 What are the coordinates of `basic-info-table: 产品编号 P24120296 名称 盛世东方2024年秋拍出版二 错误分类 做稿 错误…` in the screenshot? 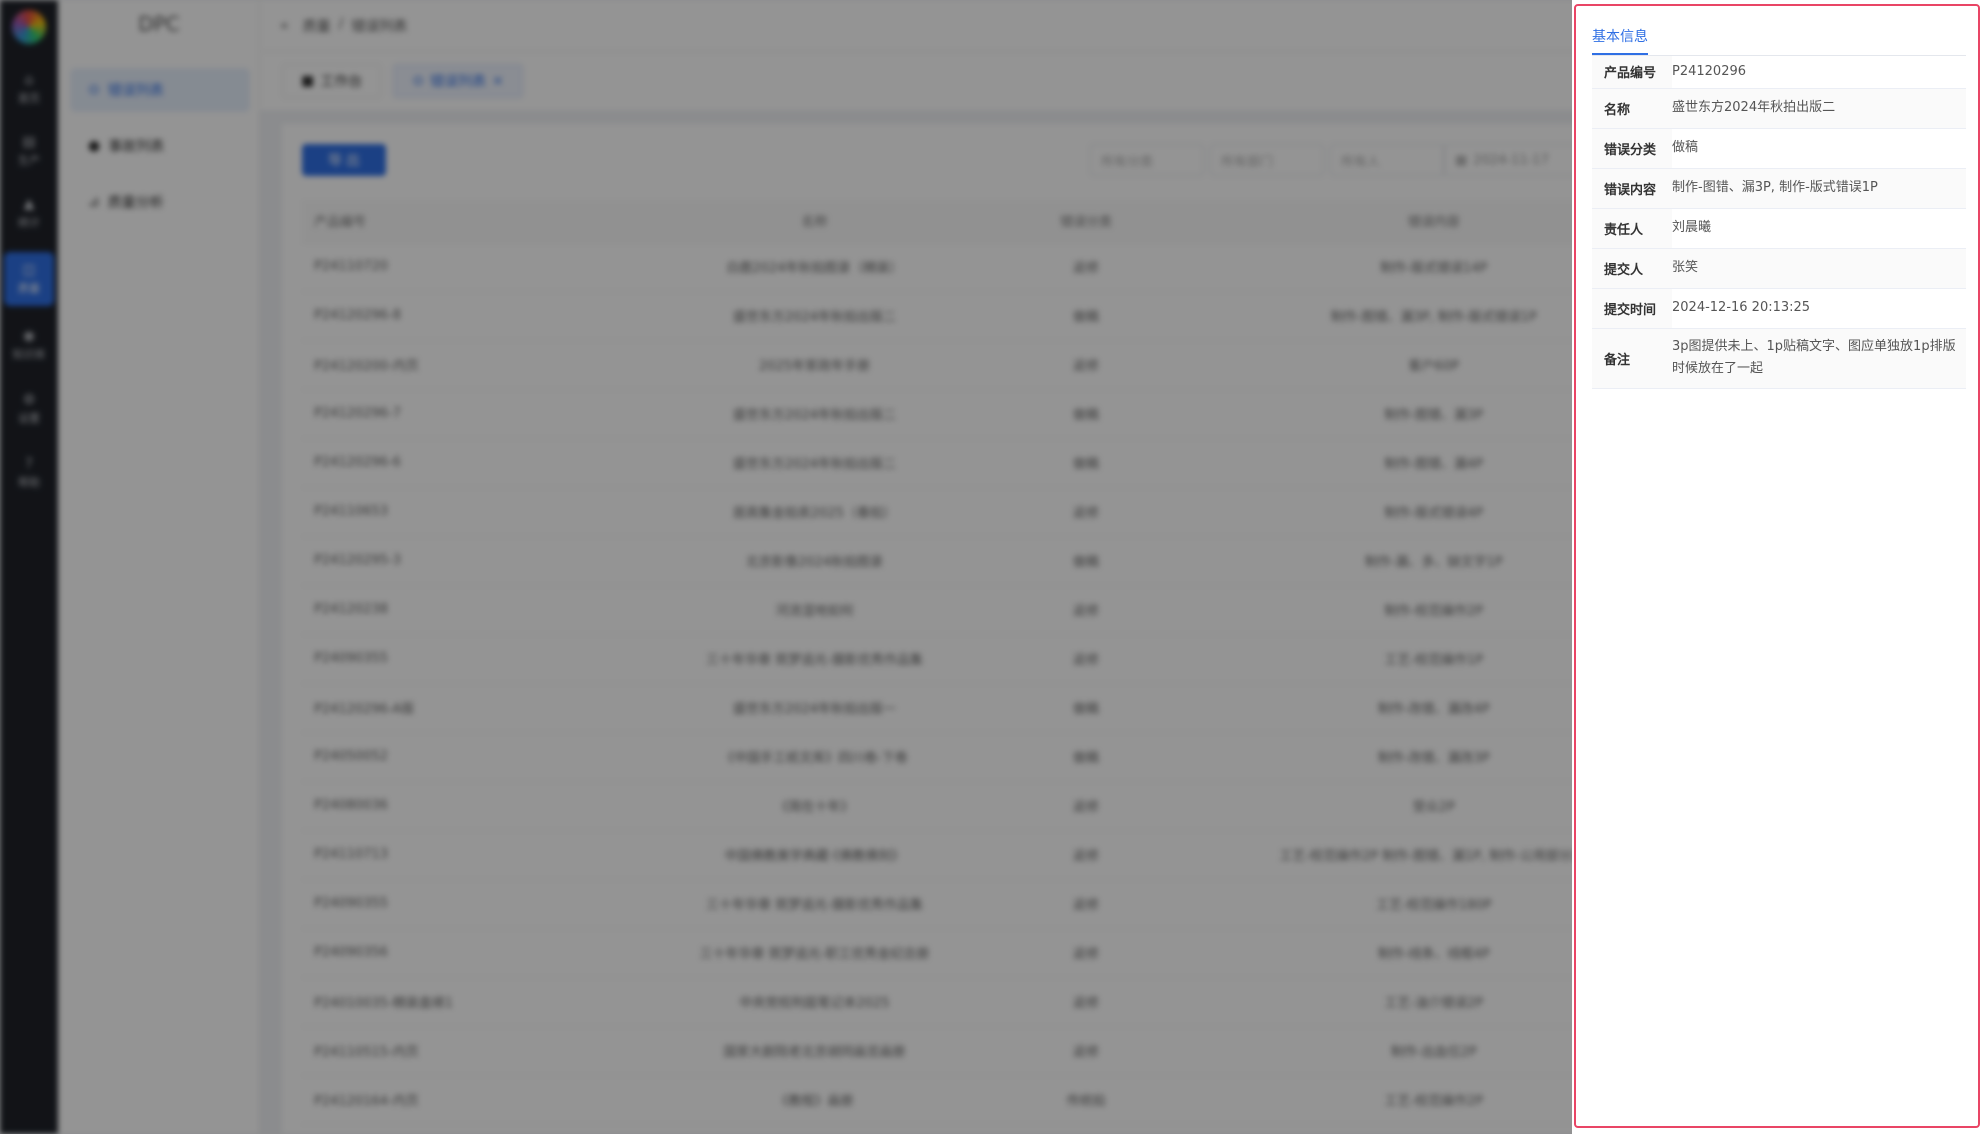 It's located at (1779, 222).